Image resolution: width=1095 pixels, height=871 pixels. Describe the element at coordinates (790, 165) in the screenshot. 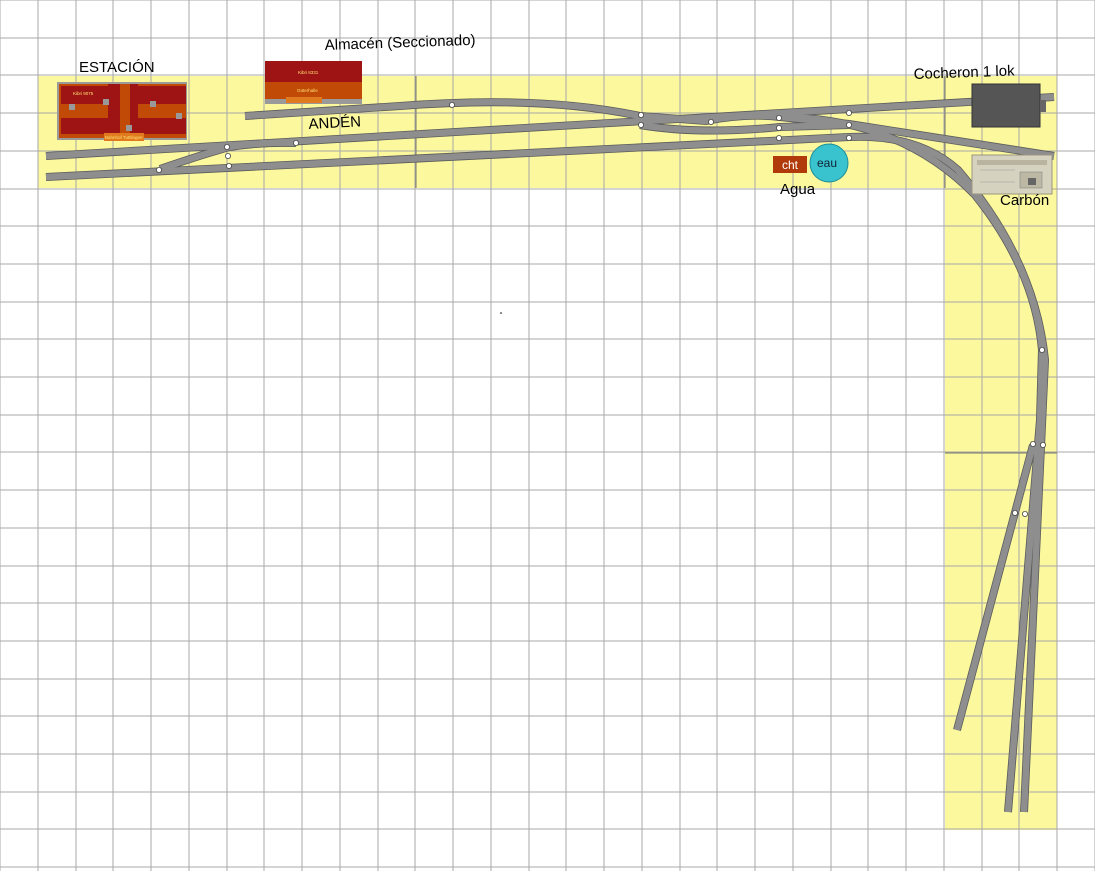

I see `water-crane-label: cht` at that location.